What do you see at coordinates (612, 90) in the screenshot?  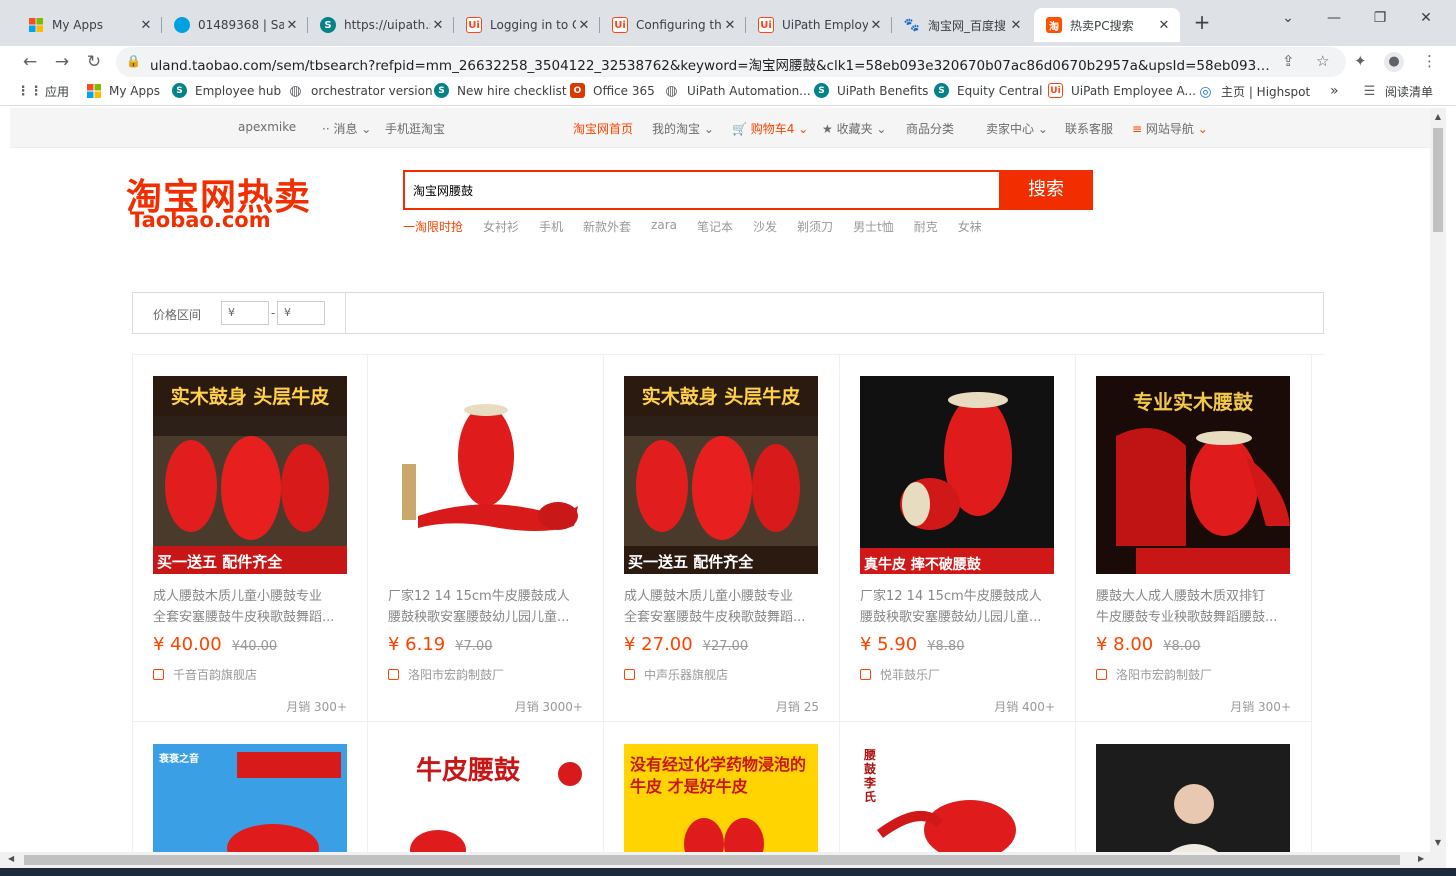 I see `bookmark-office-365: O Office 365` at bounding box center [612, 90].